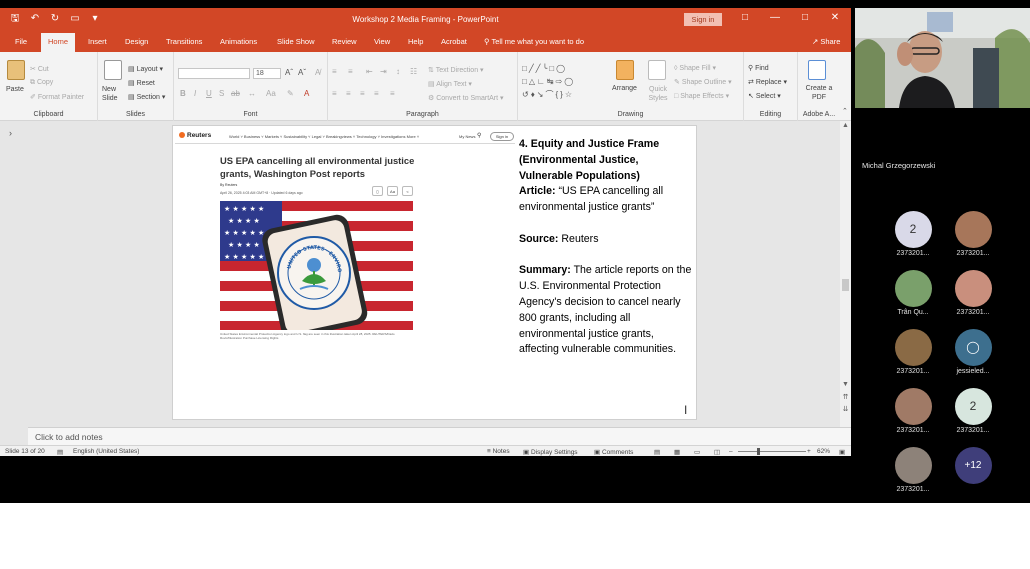 The height and width of the screenshot is (569, 1030). I want to click on align-text-button: ▤ Align Text ▾, so click(450, 84).